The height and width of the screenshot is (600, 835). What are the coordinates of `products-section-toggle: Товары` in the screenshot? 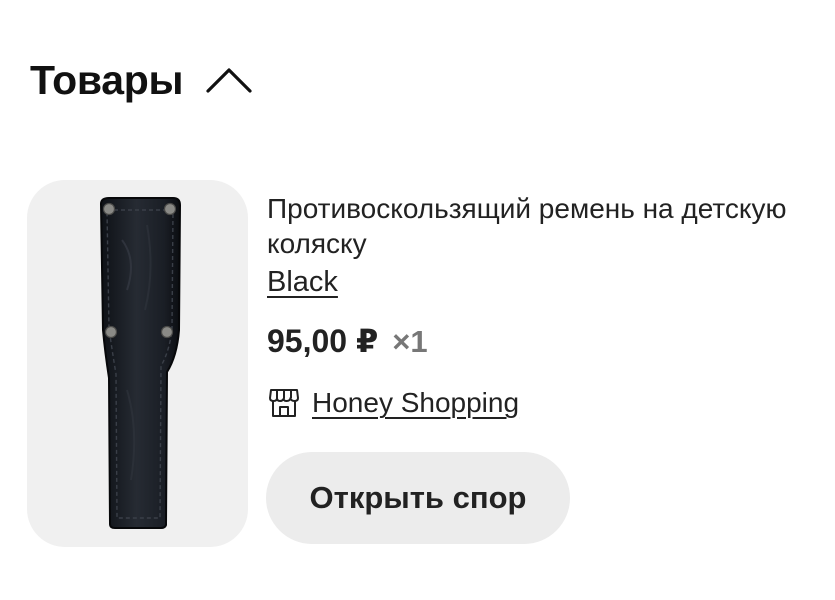 It's located at (141, 80).